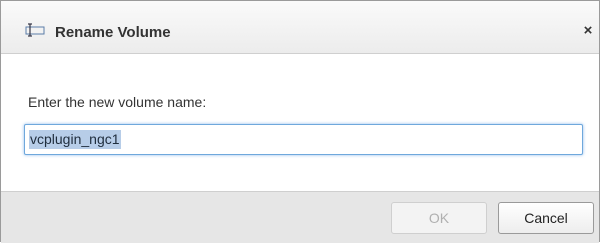 The image size is (600, 243). What do you see at coordinates (439, 218) in the screenshot?
I see `ok-button: OK` at bounding box center [439, 218].